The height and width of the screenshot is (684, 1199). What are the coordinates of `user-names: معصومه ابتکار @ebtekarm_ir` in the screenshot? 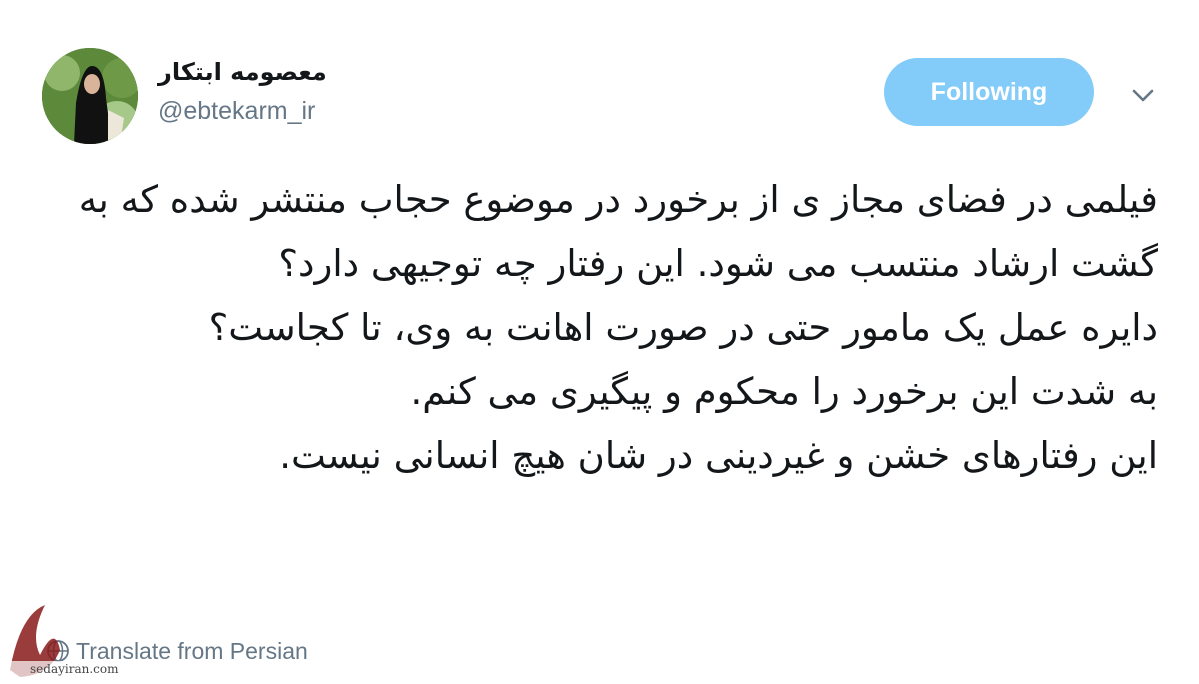 It's located at (308, 91).